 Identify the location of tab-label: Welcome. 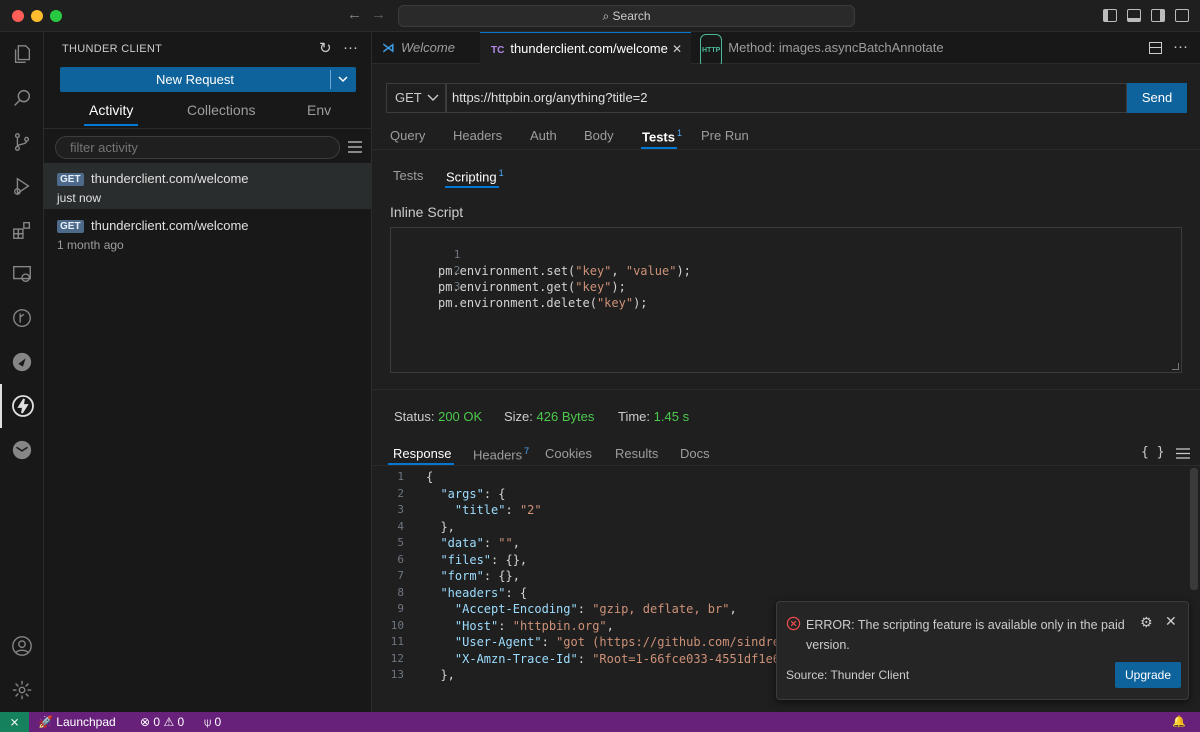
(428, 47).